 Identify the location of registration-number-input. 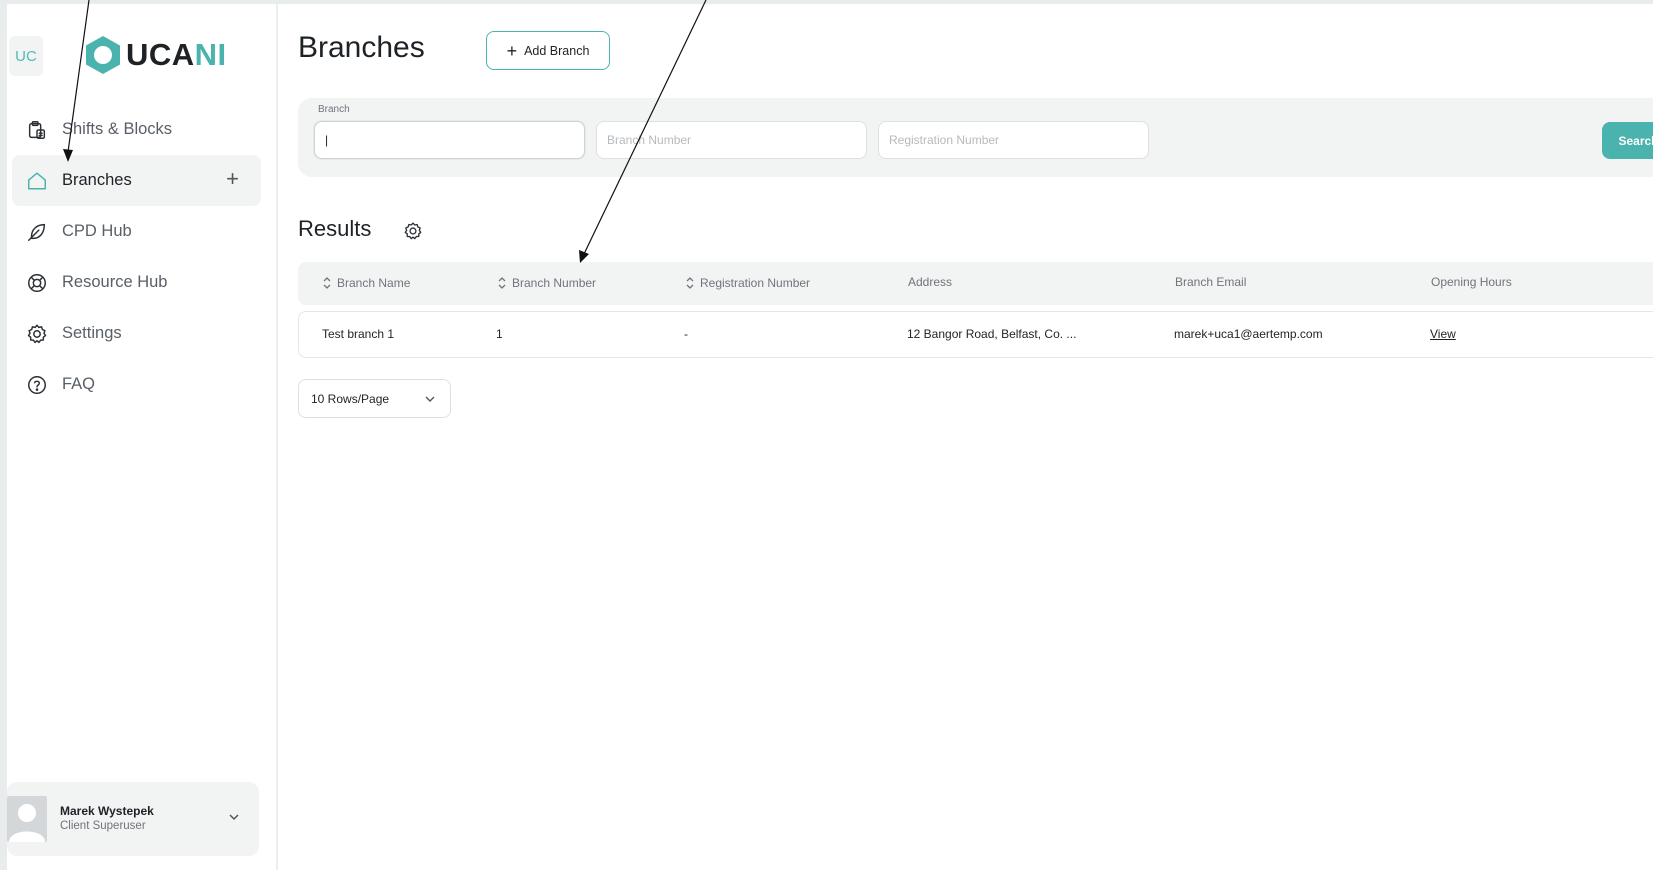
(1013, 140).